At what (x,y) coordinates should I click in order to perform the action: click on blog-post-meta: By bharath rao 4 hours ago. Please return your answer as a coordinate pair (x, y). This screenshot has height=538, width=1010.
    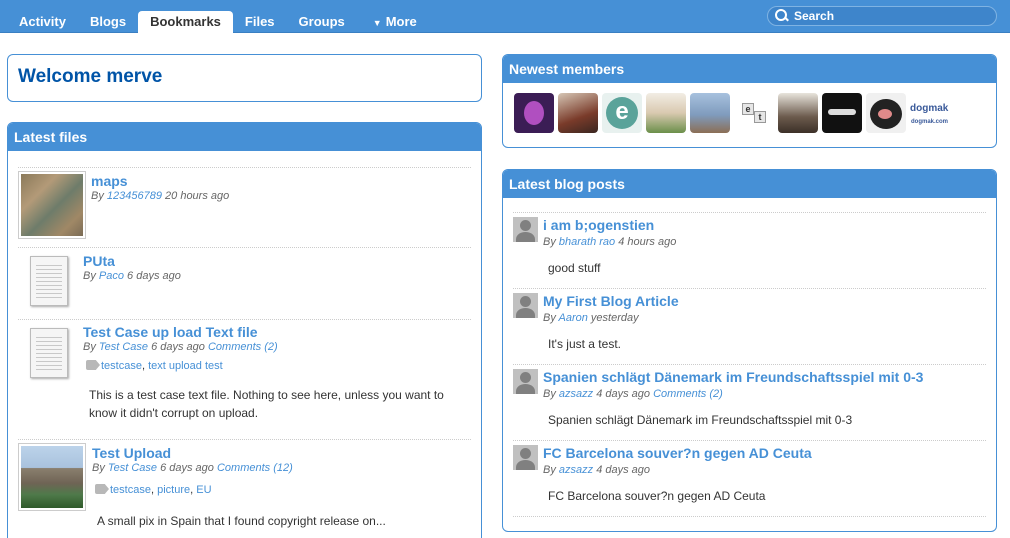
    Looking at the image, I should click on (609, 242).